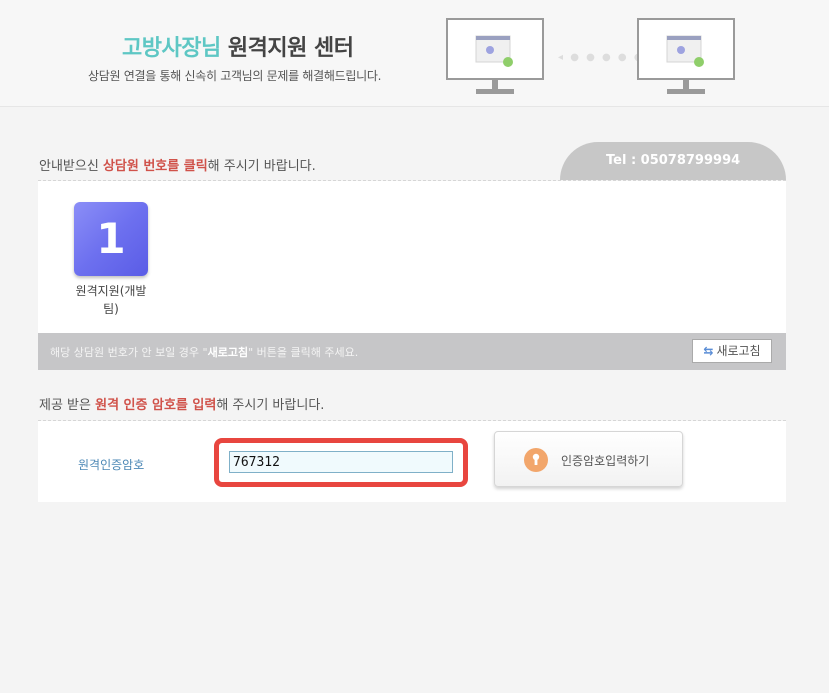  I want to click on keyhole-icon, so click(536, 460).